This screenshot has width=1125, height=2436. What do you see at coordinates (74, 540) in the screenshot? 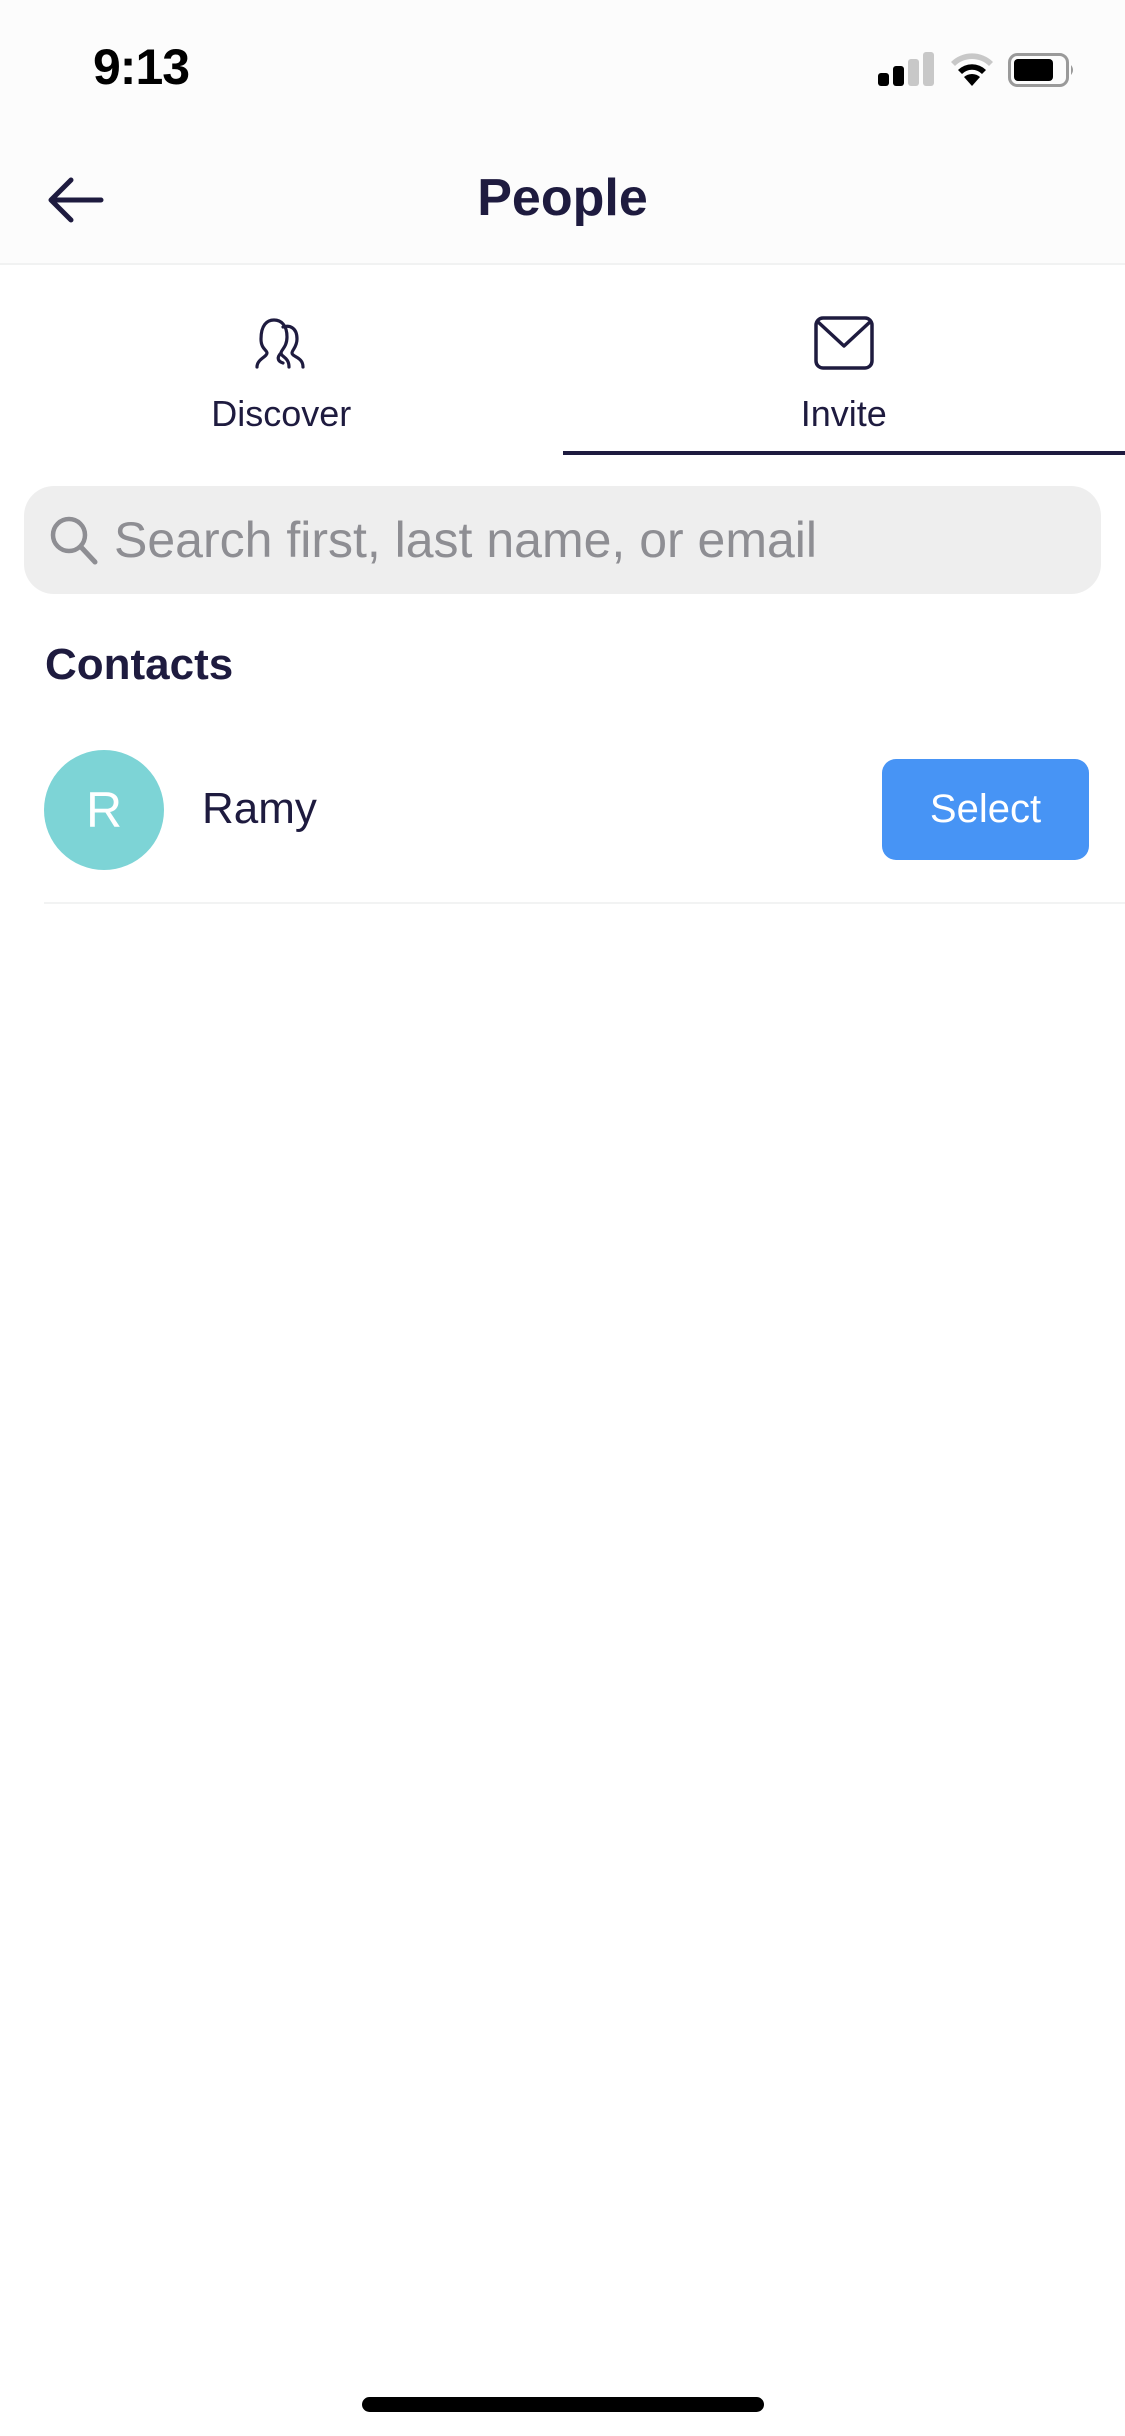
I see `search-icon` at bounding box center [74, 540].